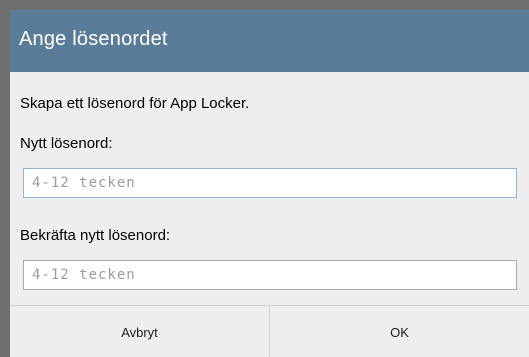  I want to click on confirm-password-input, so click(270, 275).